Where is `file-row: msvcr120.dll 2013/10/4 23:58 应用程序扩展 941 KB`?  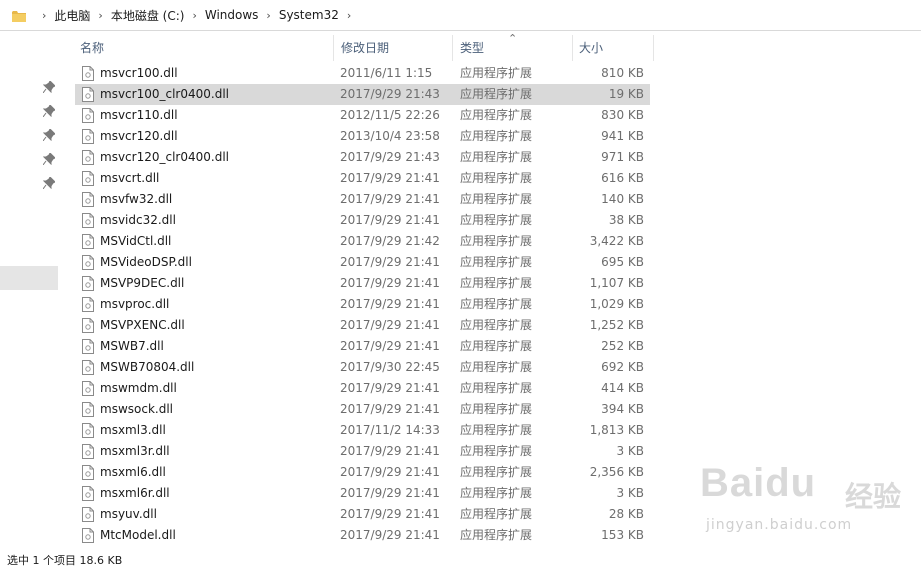
file-row: msvcr120.dll 2013/10/4 23:58 应用程序扩展 941 KB is located at coordinates (362, 136).